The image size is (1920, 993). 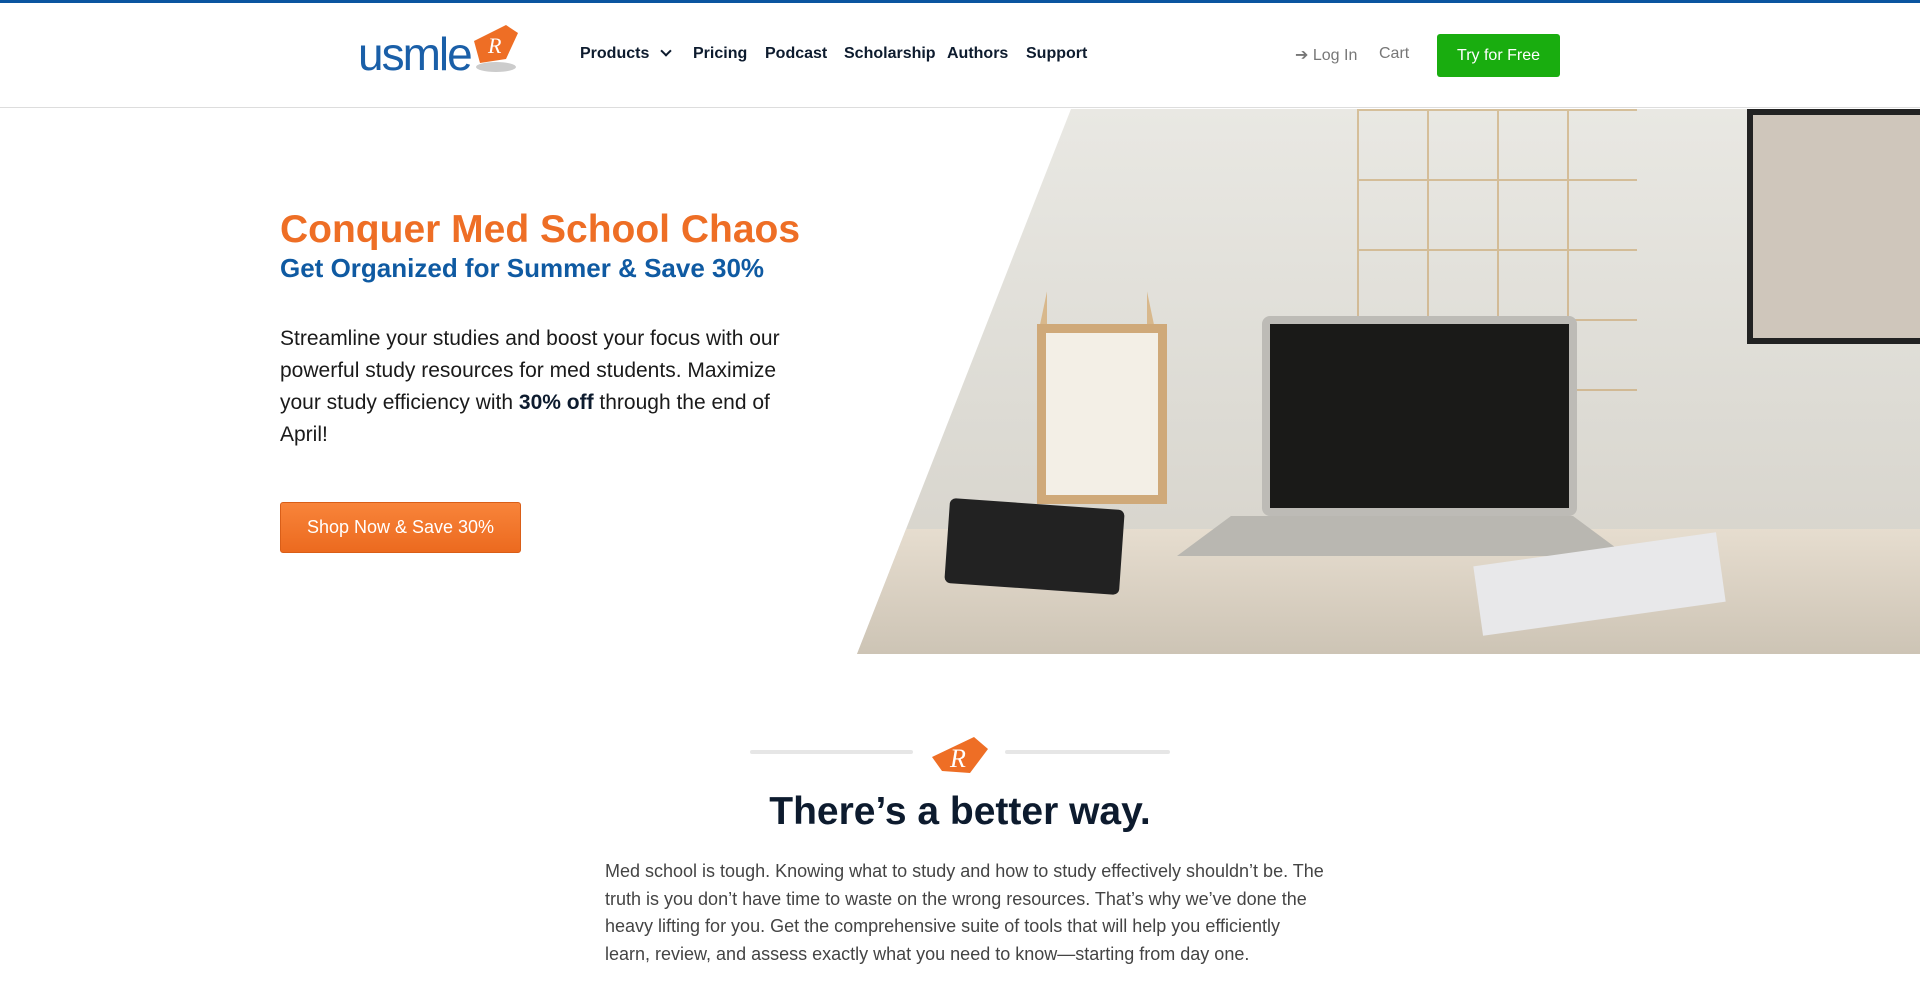 I want to click on usmle-rx-logo: usmle R, so click(x=438, y=53).